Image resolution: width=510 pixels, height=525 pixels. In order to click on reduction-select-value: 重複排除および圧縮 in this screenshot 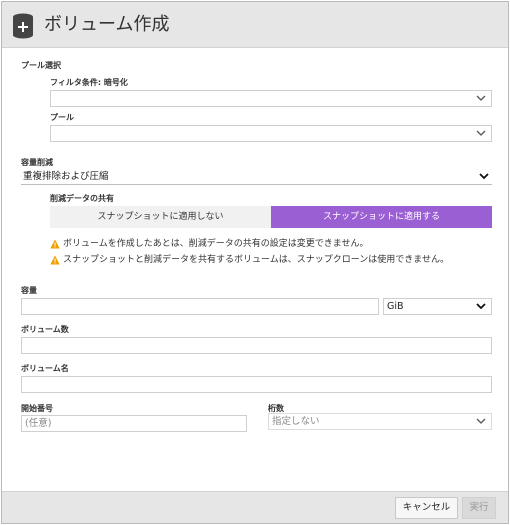, I will do `click(66, 176)`.